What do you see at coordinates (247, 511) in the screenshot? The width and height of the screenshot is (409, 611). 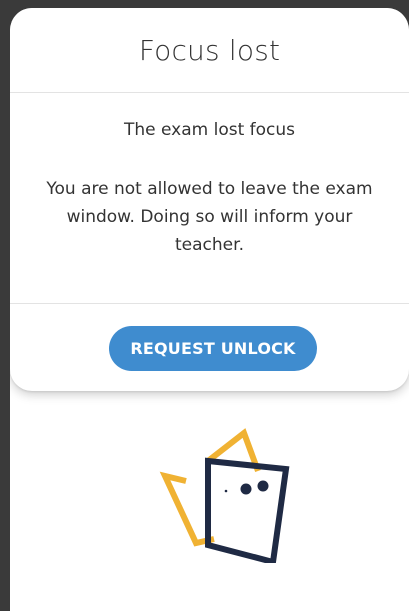 I see `logo-navy-sheet` at bounding box center [247, 511].